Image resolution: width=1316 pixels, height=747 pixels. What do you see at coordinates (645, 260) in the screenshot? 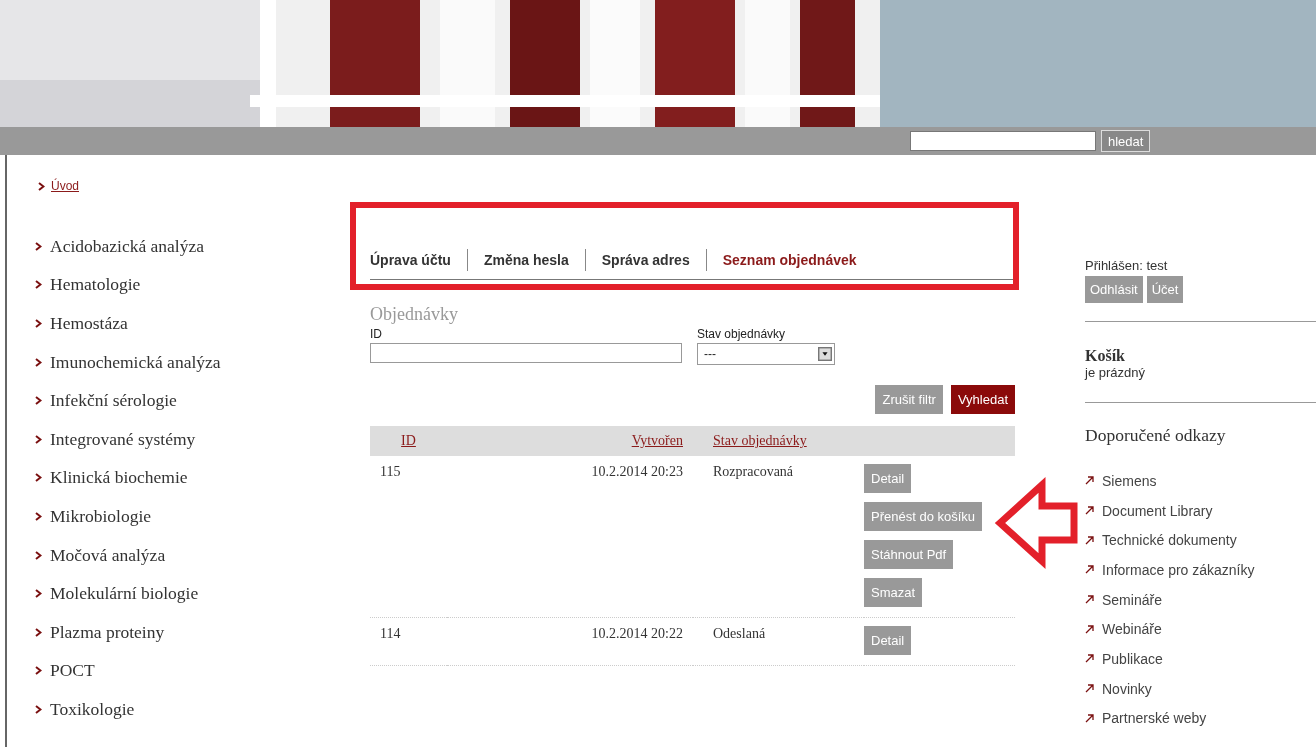
I see `tab: Správa adres` at bounding box center [645, 260].